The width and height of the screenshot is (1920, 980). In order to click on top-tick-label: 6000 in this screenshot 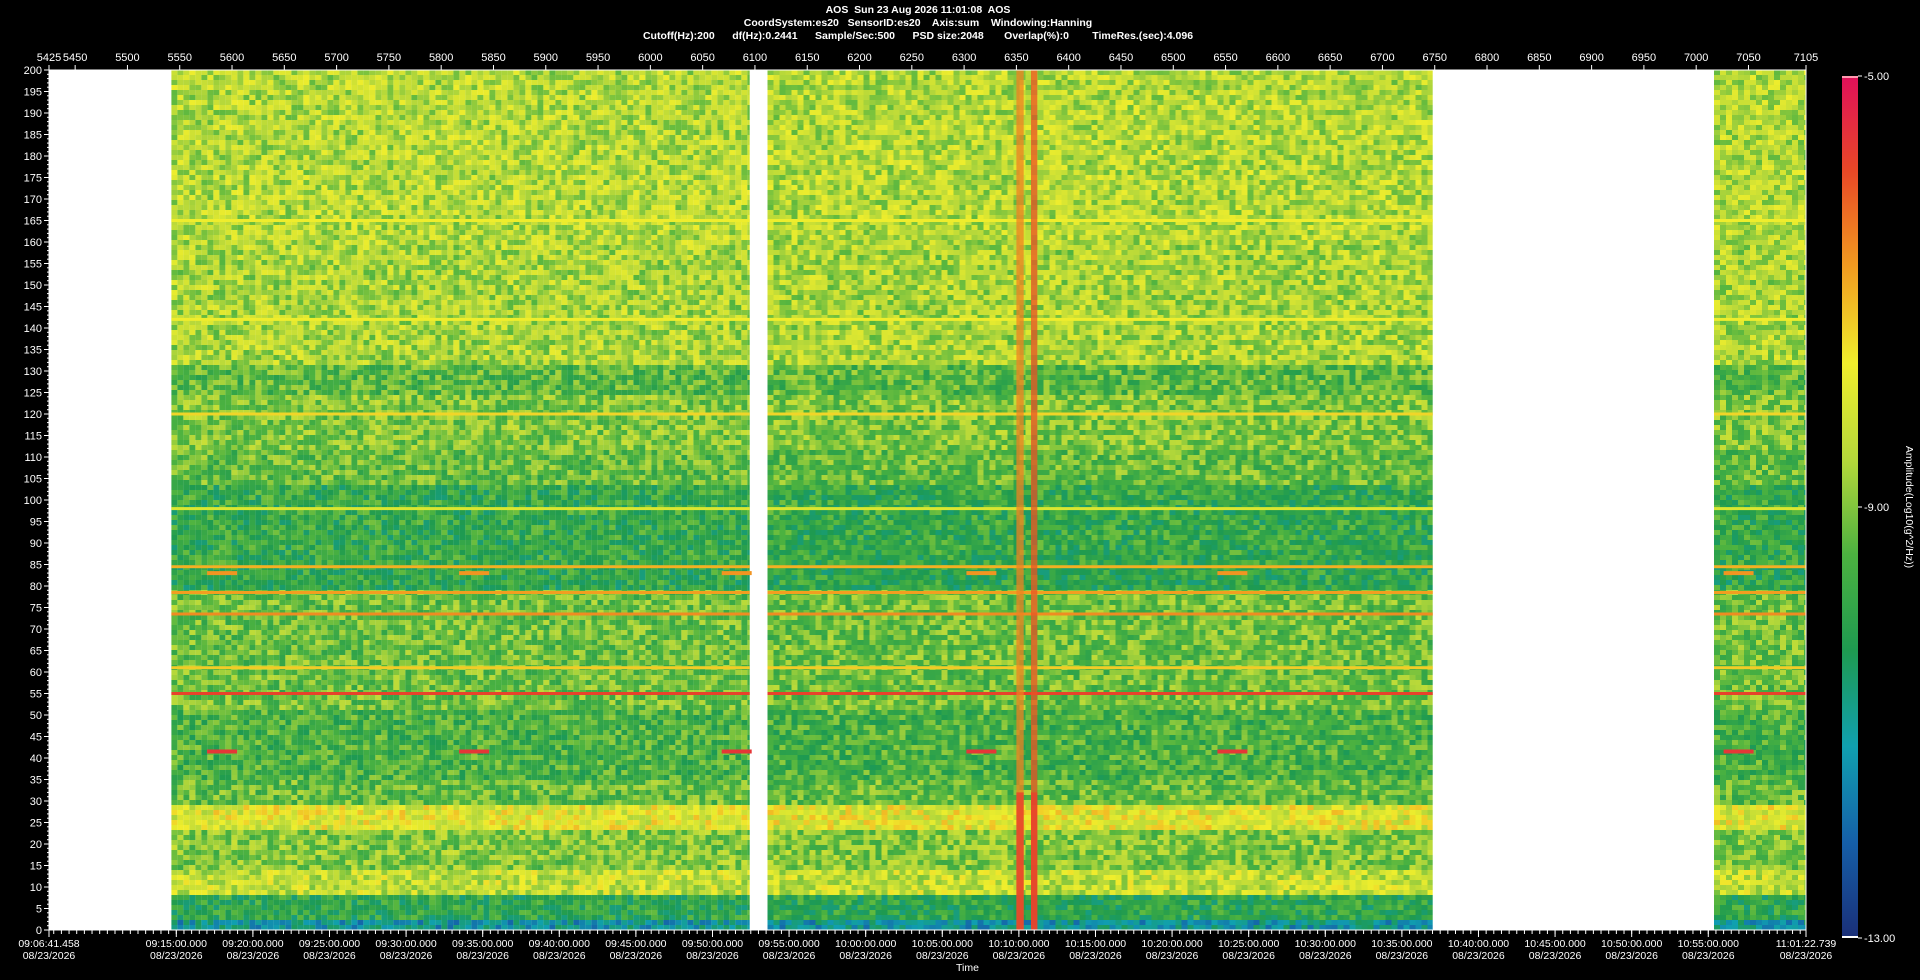, I will do `click(650, 58)`.